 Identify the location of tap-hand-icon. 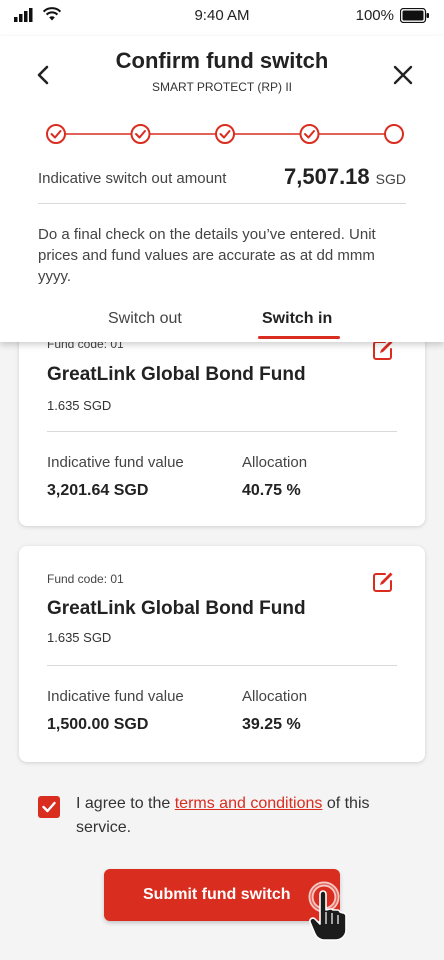
(327, 911).